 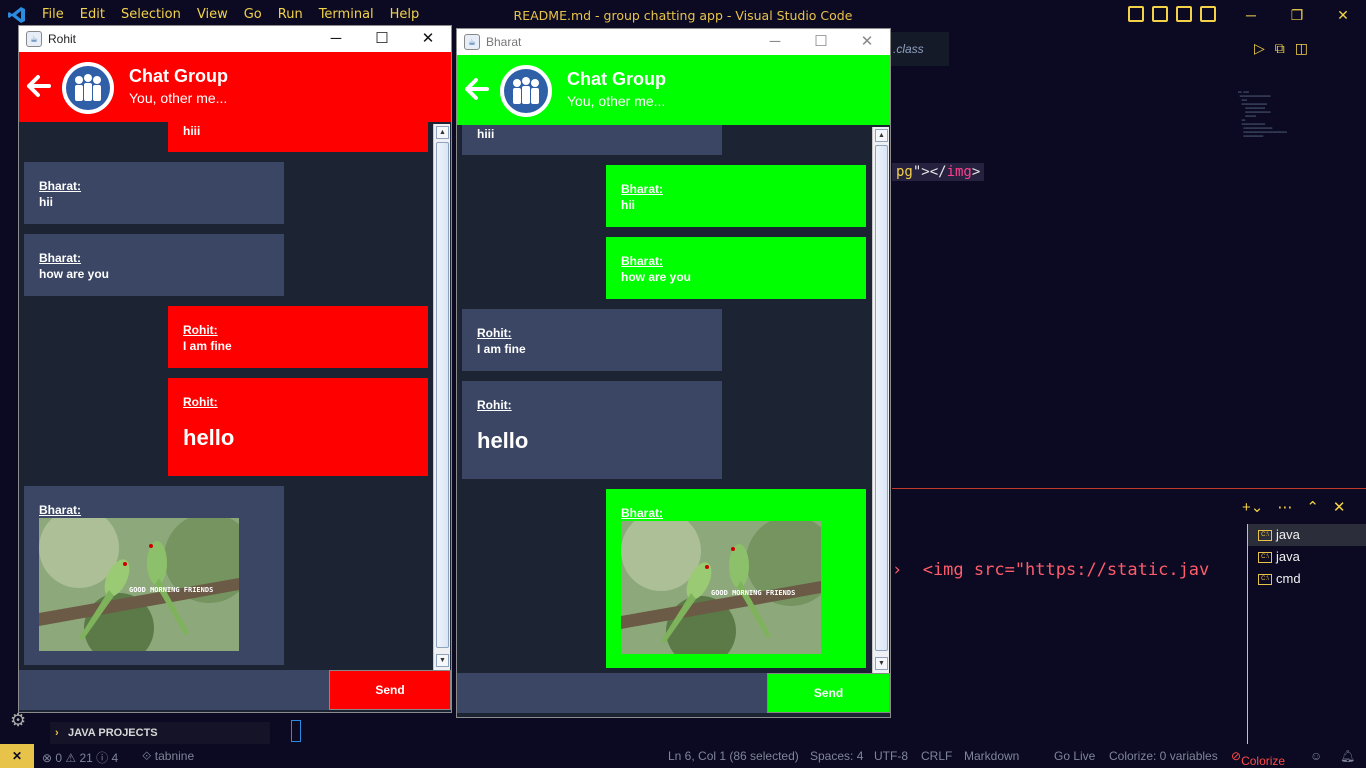 What do you see at coordinates (891, 756) in the screenshot?
I see `encoding-status: UTF-8` at bounding box center [891, 756].